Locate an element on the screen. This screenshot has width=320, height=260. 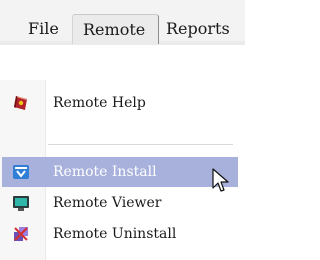
viewer-monitor-icon is located at coordinates (21, 203).